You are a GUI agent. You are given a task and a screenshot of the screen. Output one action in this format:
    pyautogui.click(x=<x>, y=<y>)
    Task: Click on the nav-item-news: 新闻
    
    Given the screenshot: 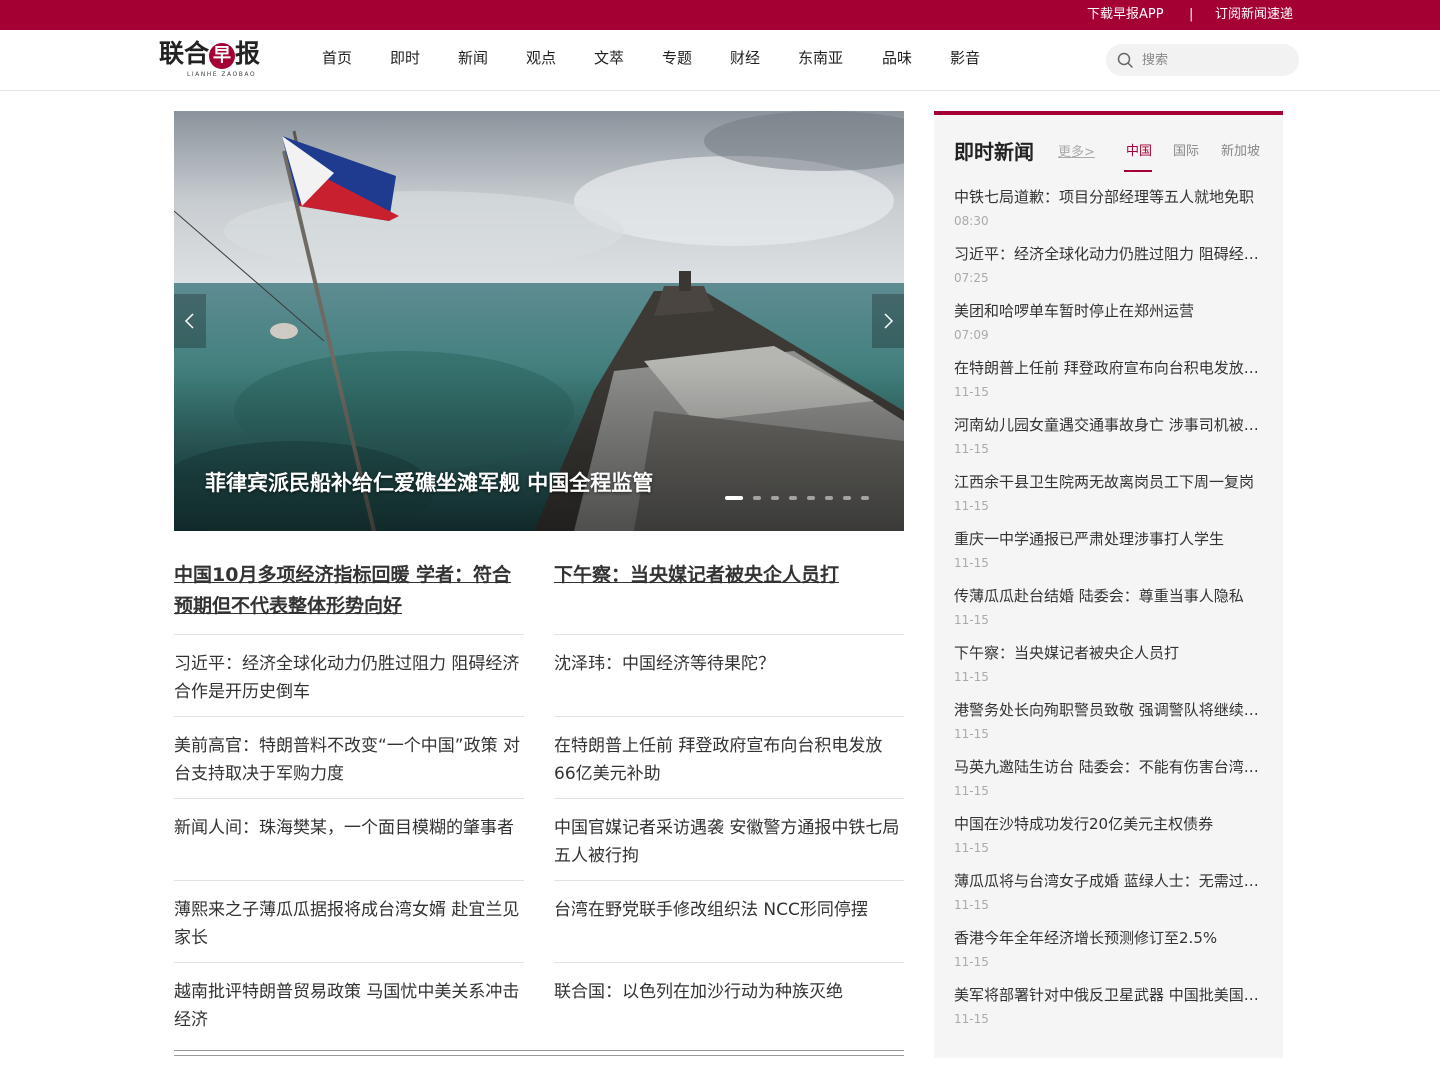 What is the action you would take?
    pyautogui.click(x=473, y=58)
    